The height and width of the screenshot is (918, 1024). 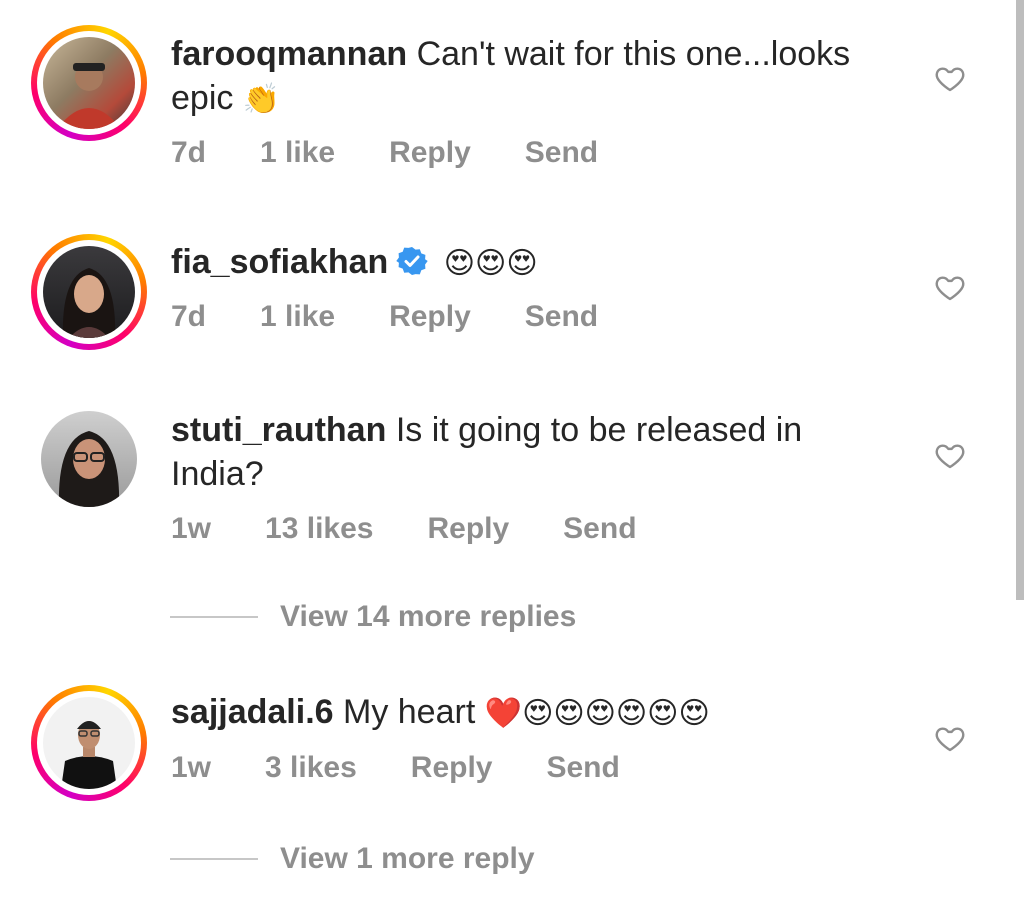 I want to click on verified-badge-icon, so click(x=412, y=260).